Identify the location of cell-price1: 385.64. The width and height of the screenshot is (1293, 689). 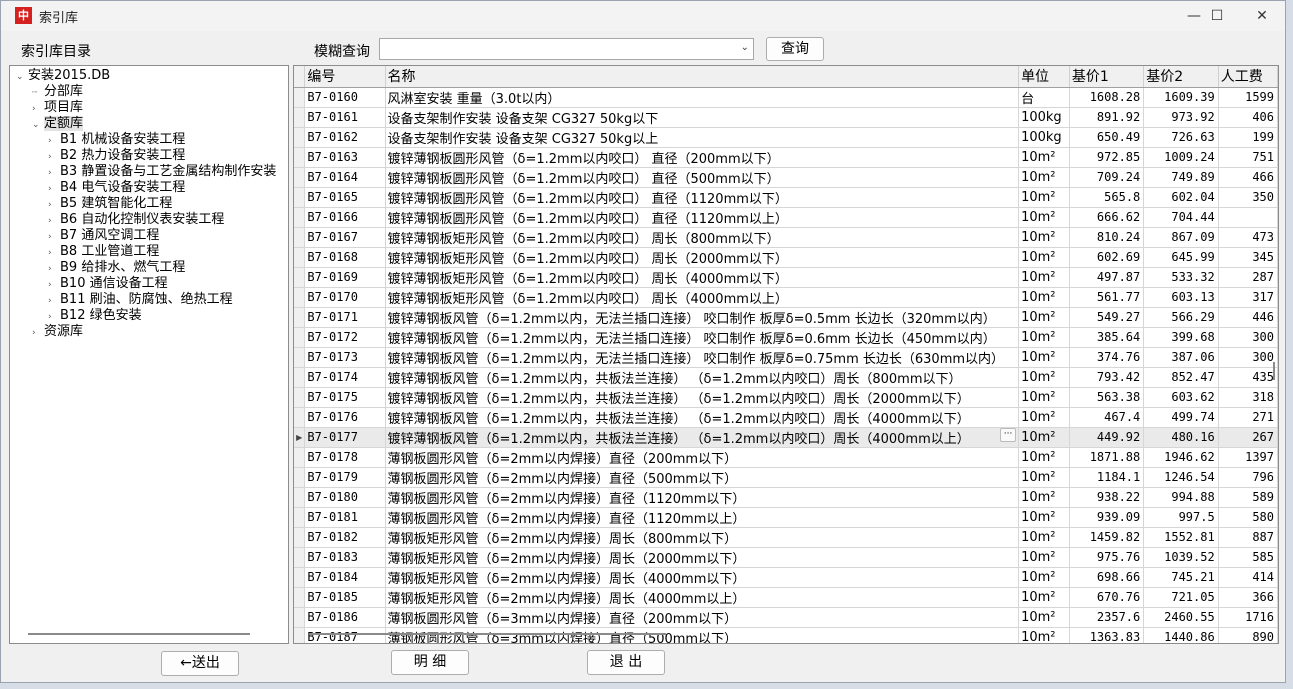
(1107, 337).